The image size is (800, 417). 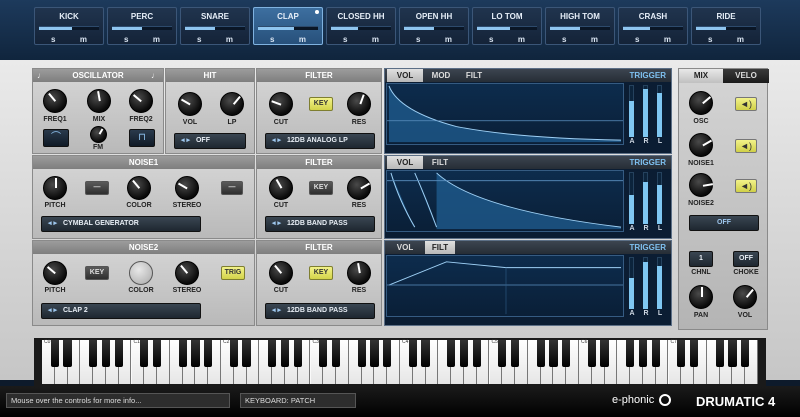 I want to click on filter3-cut-knob, so click(x=281, y=273).